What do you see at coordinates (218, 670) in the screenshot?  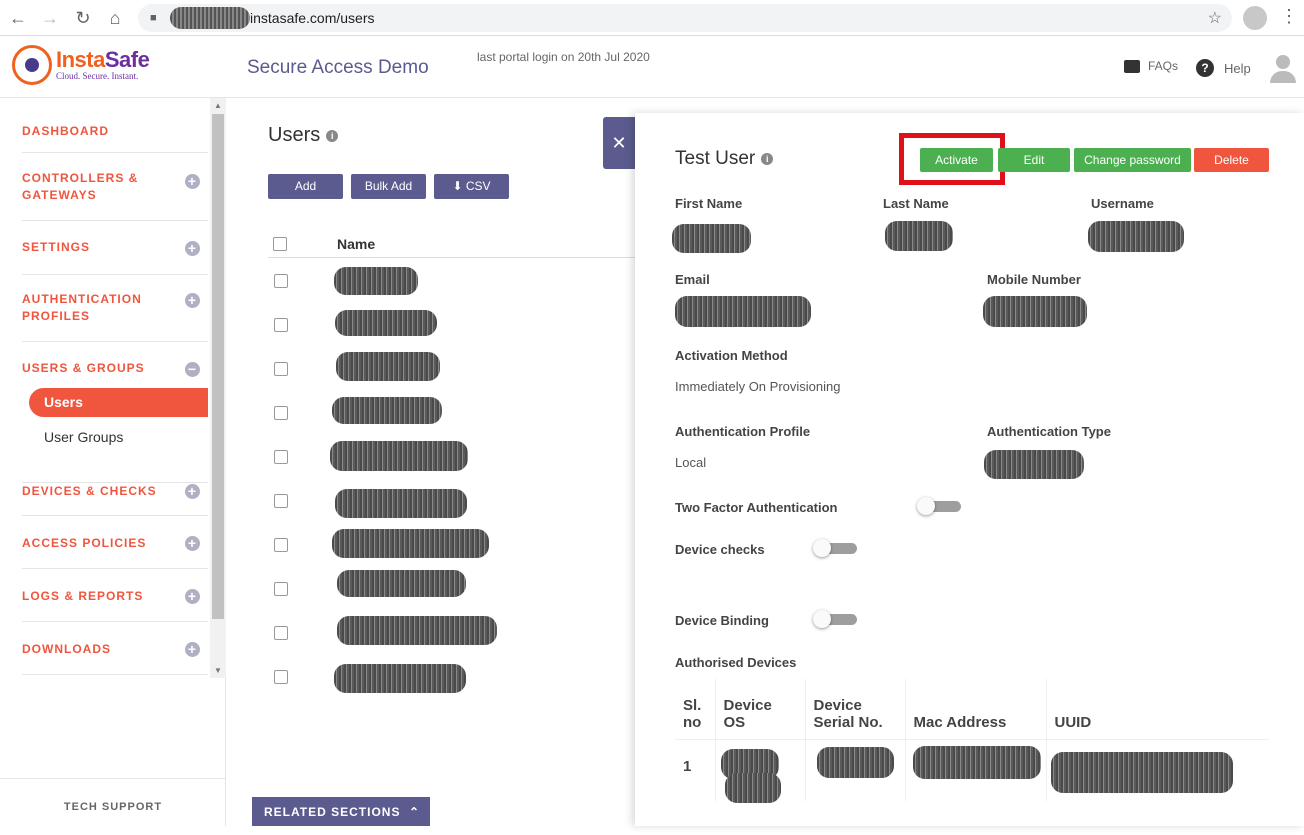 I see `scroll-down-icon: ▼` at bounding box center [218, 670].